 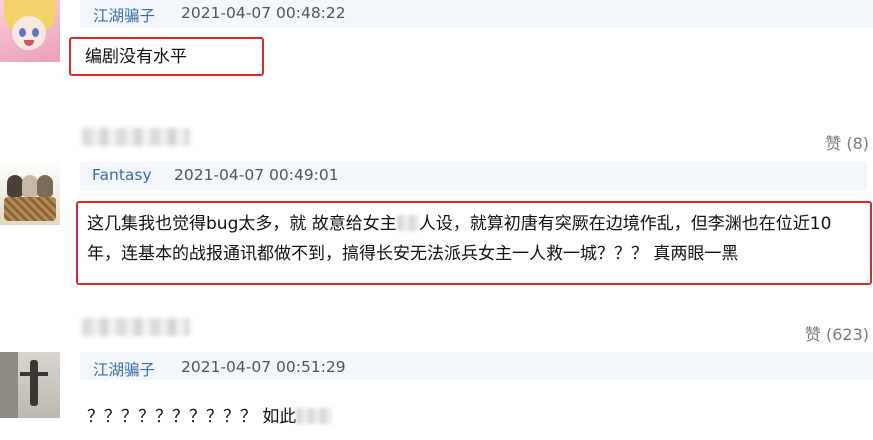 I want to click on comment-timestamp: 2021-04-07 00:48:22, so click(x=263, y=13).